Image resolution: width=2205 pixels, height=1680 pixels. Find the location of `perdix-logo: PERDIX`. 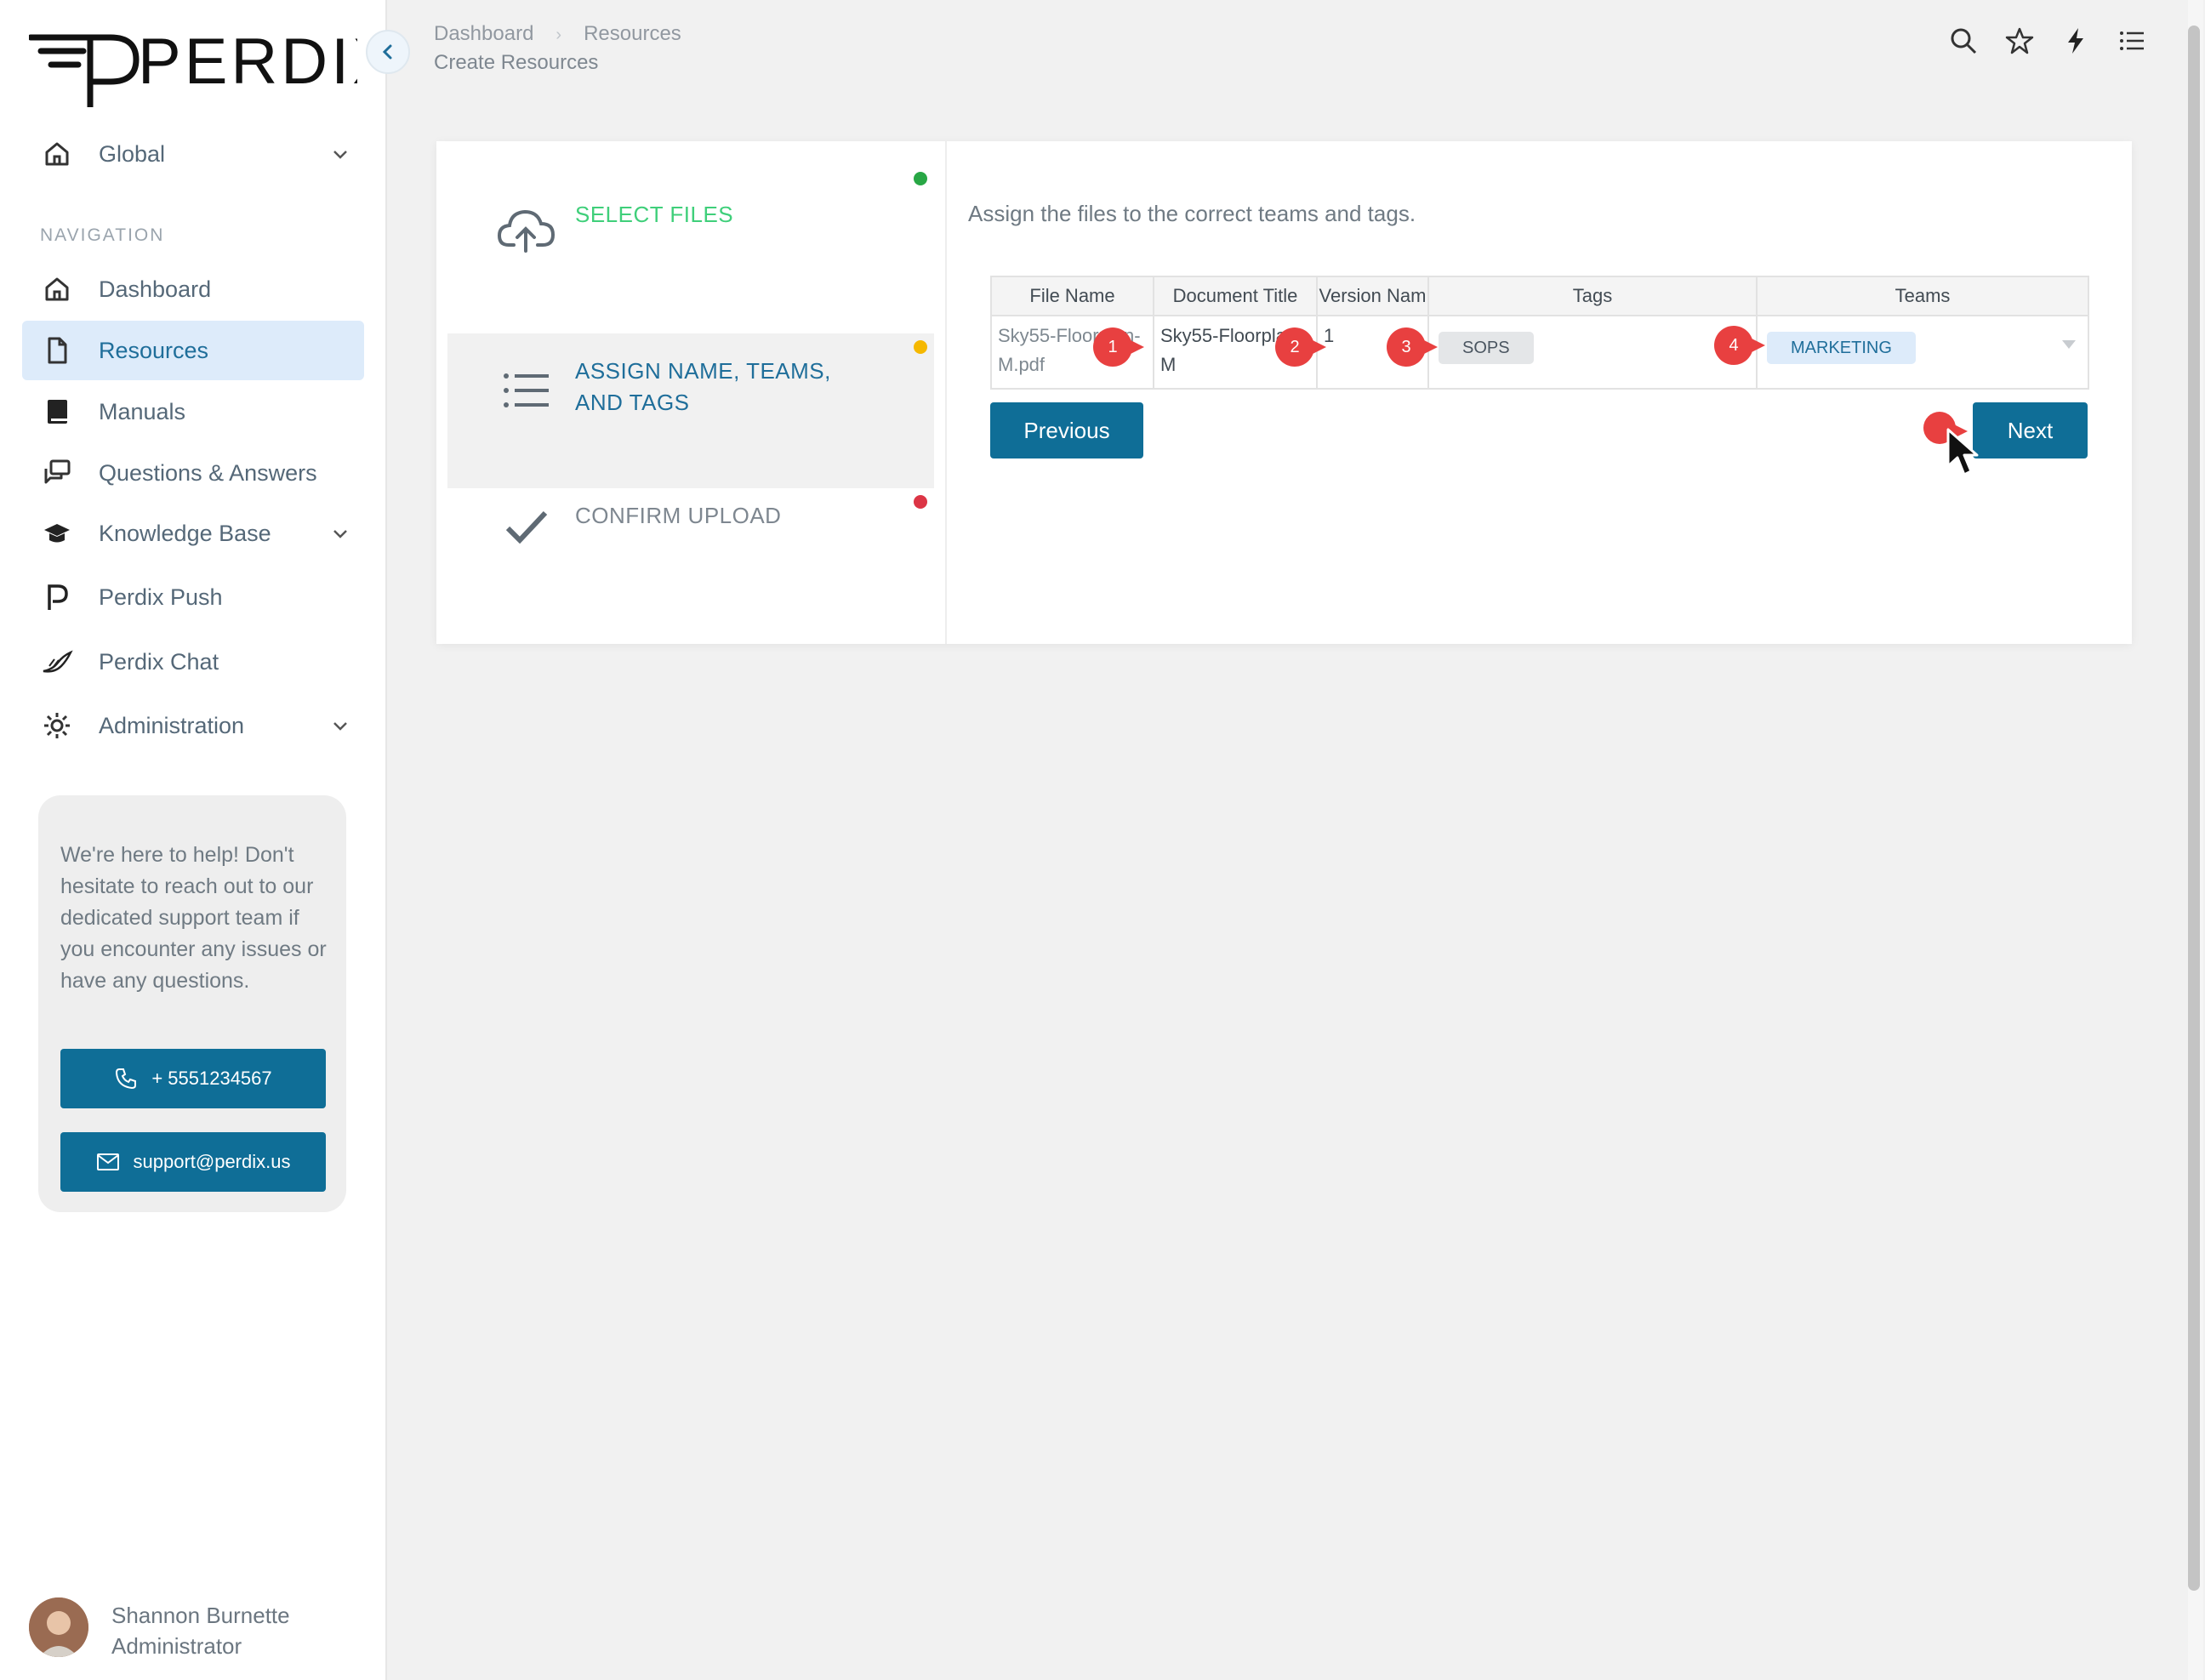

perdix-logo: PERDIX is located at coordinates (211, 69).